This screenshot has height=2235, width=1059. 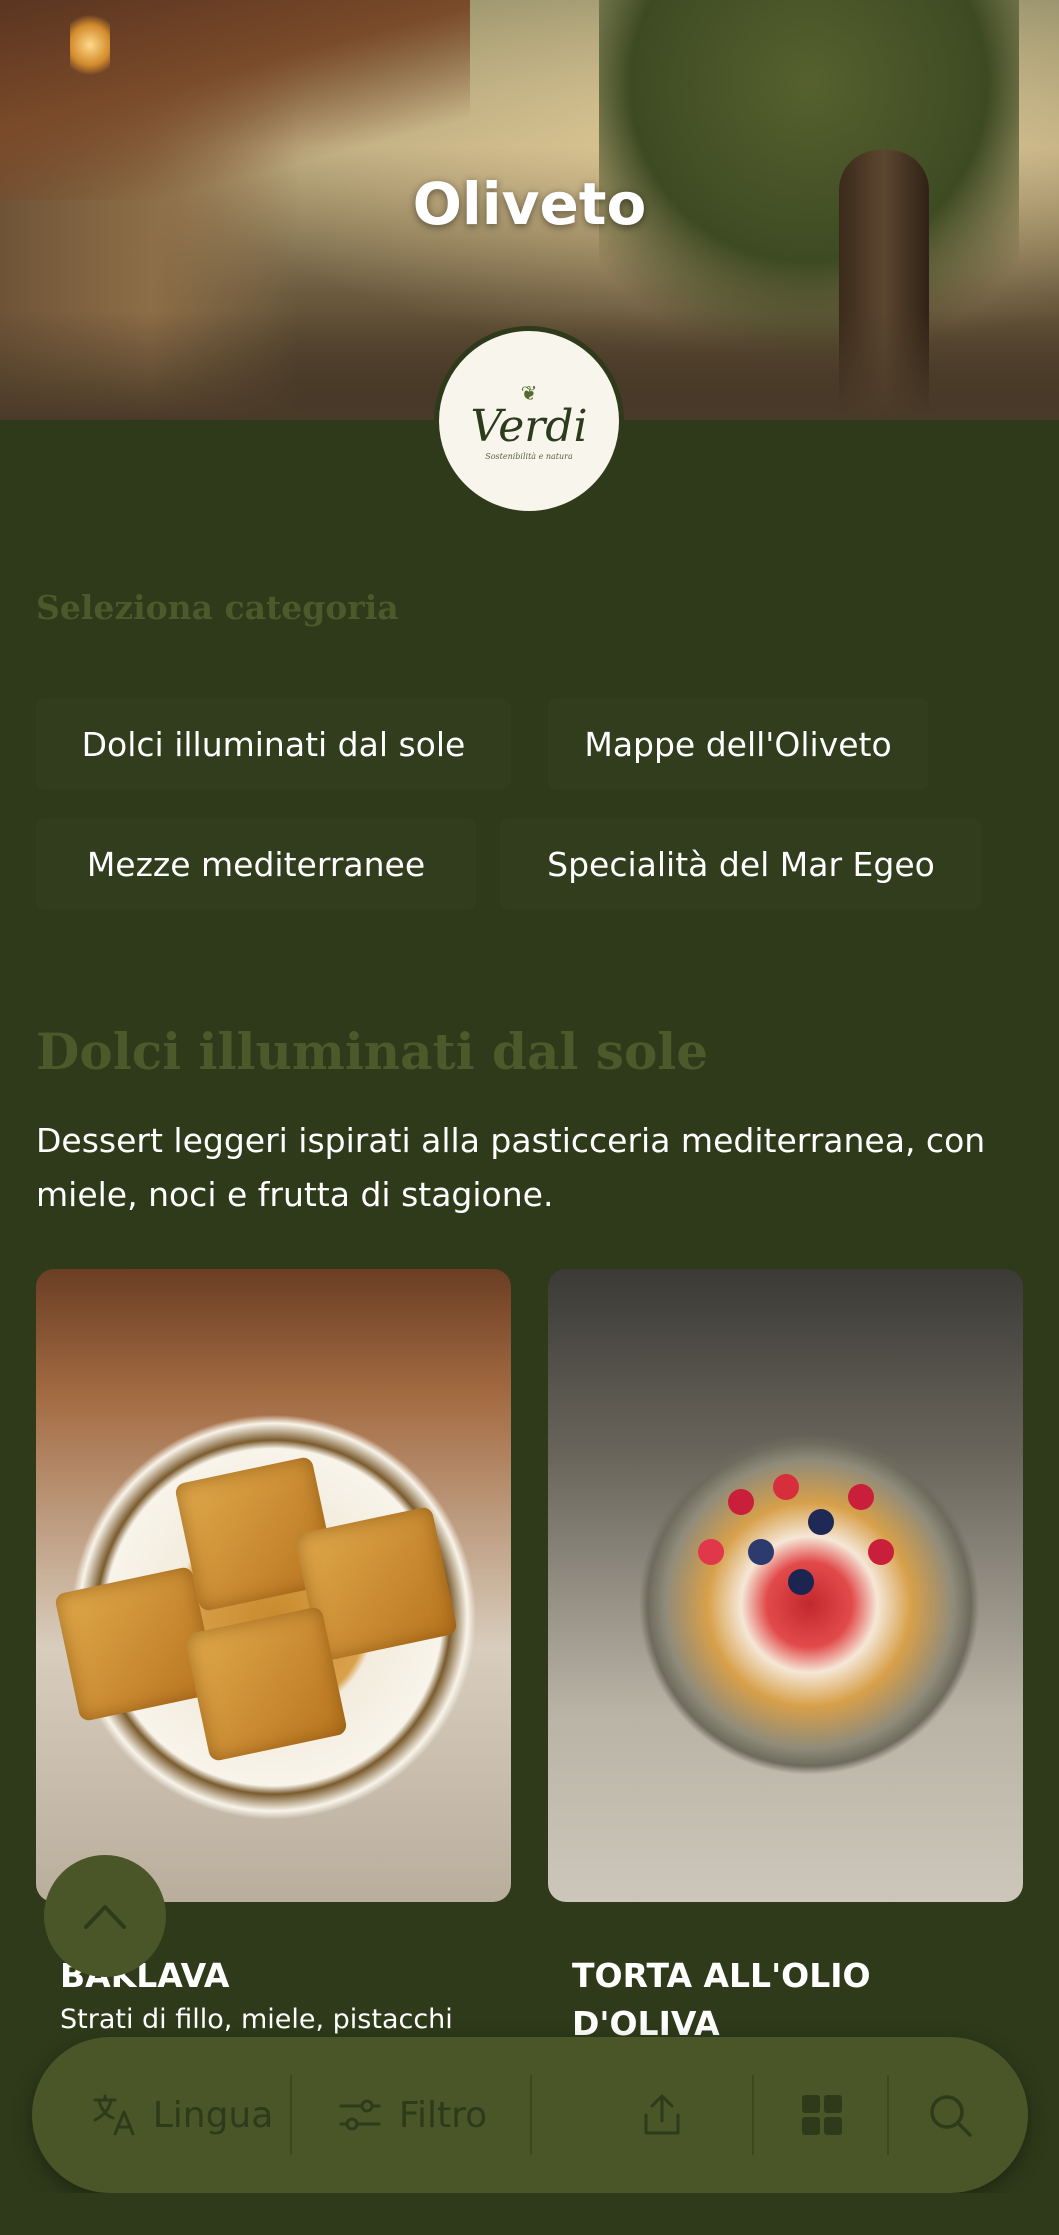 I want to click on grid-icon, so click(x=822, y=2115).